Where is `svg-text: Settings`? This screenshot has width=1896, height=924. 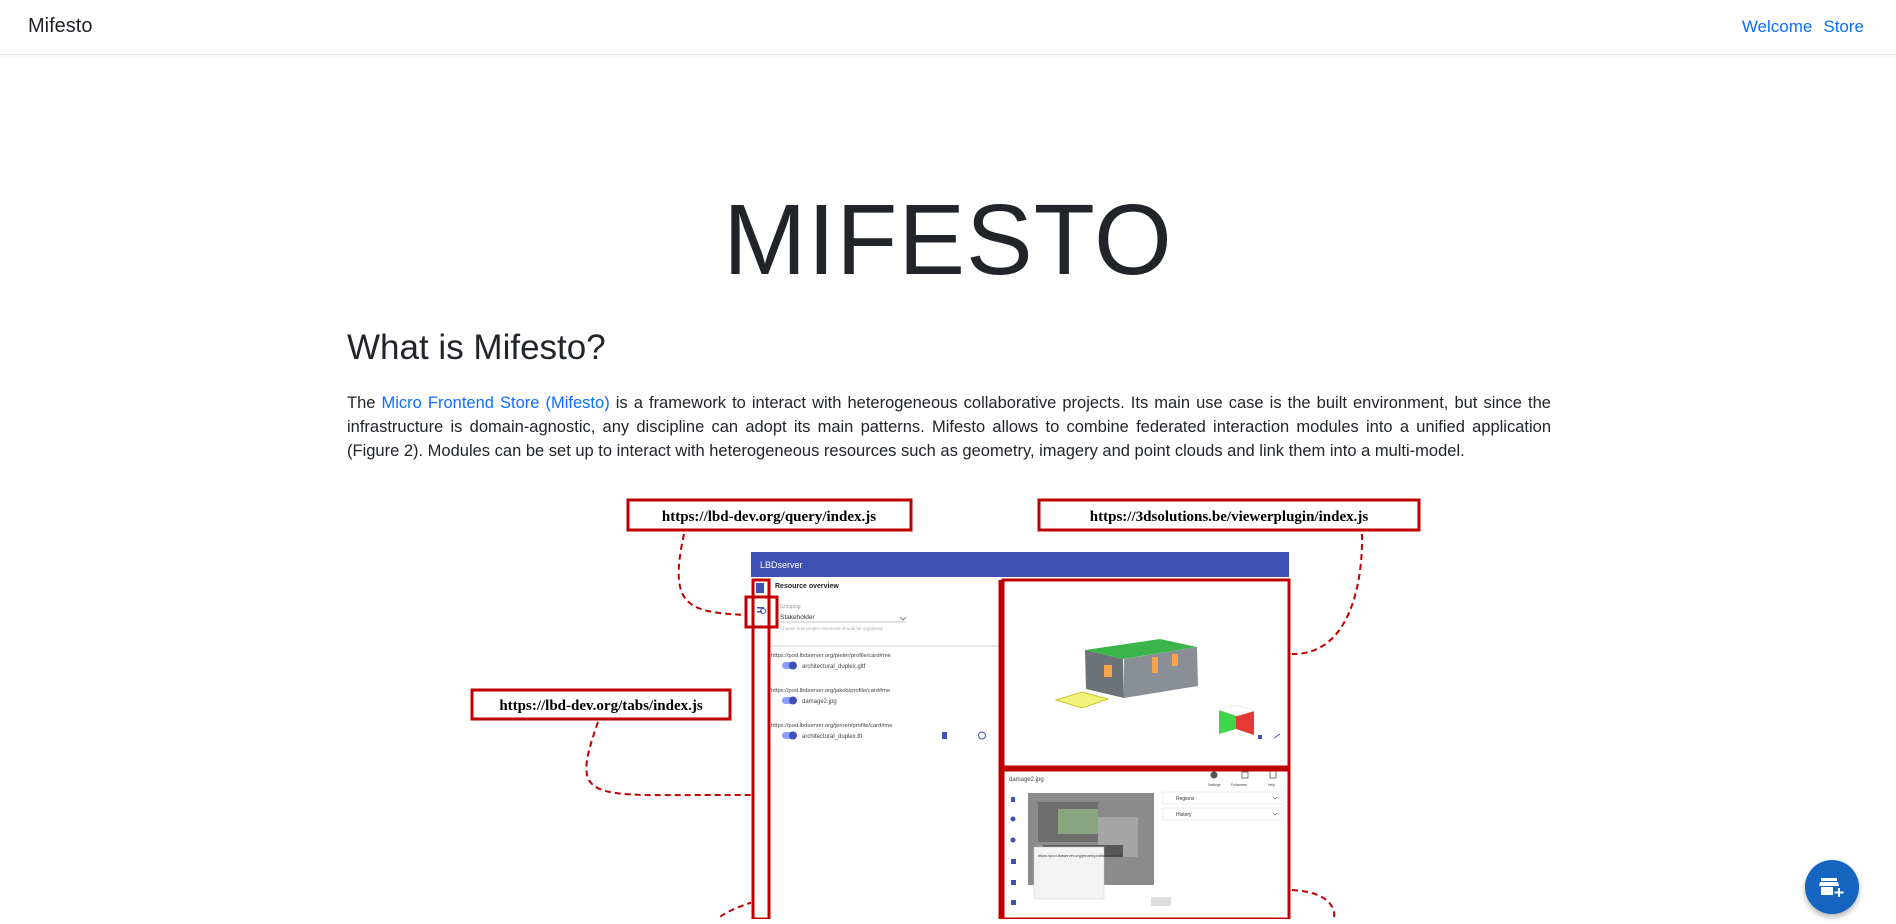 svg-text: Settings is located at coordinates (1214, 785).